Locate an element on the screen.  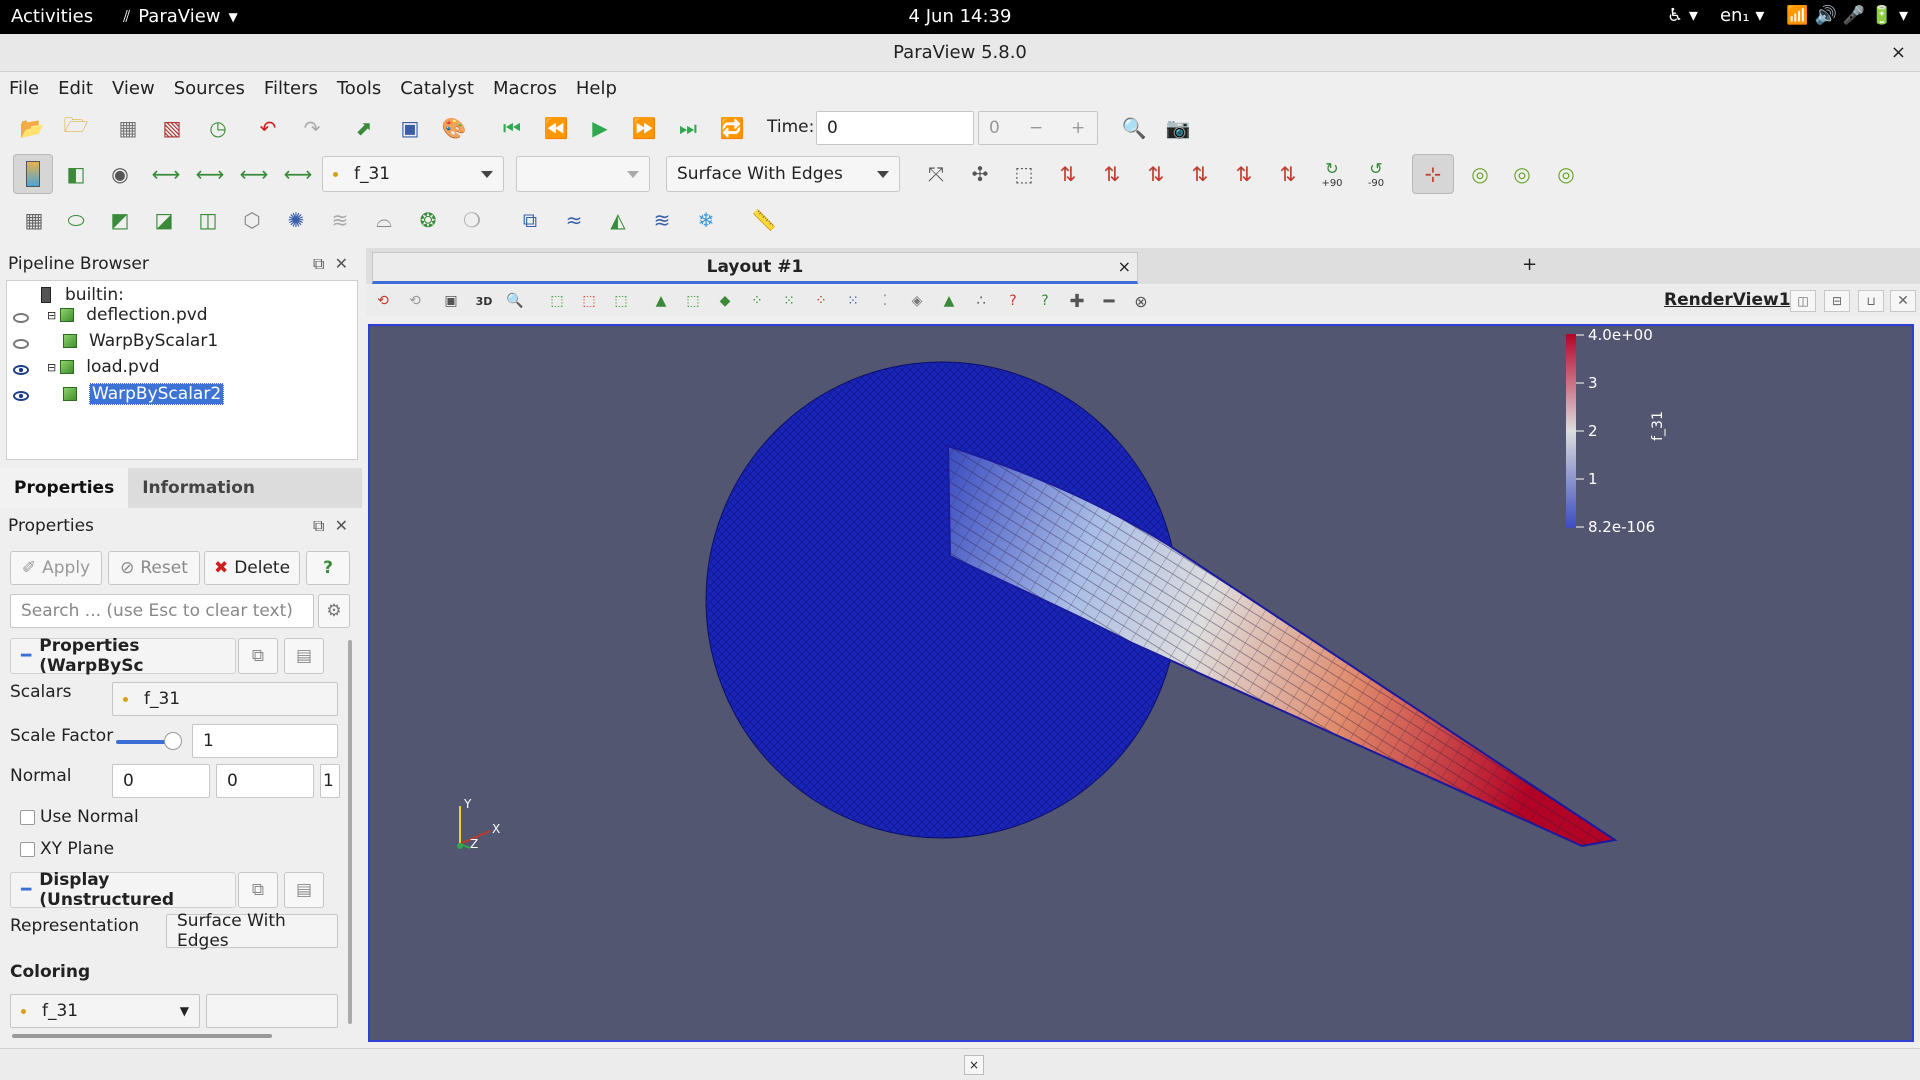
extract-selection-icon: ⧉ is located at coordinates (530, 220).